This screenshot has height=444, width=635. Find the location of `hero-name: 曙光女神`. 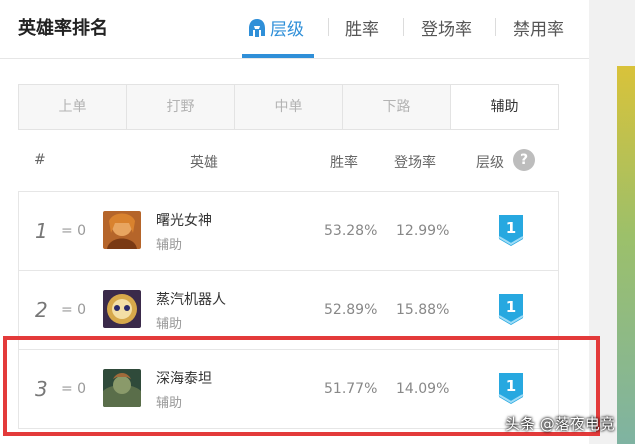

hero-name: 曙光女神 is located at coordinates (184, 220).